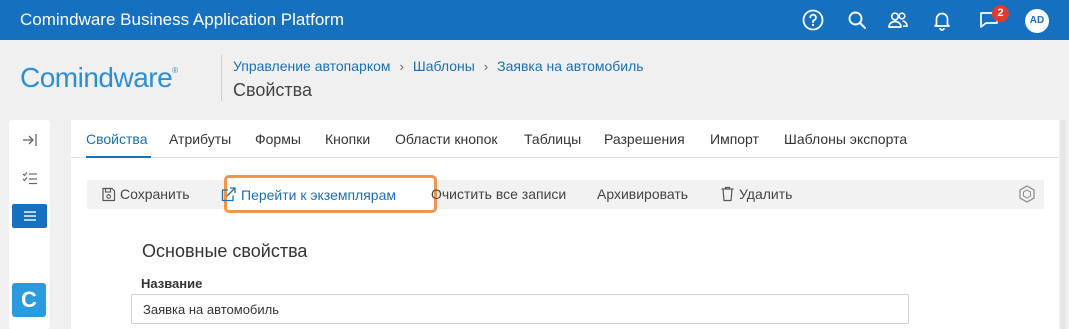 The height and width of the screenshot is (329, 1069). I want to click on tab-export-templates: Шаблоны экспорта, so click(845, 139).